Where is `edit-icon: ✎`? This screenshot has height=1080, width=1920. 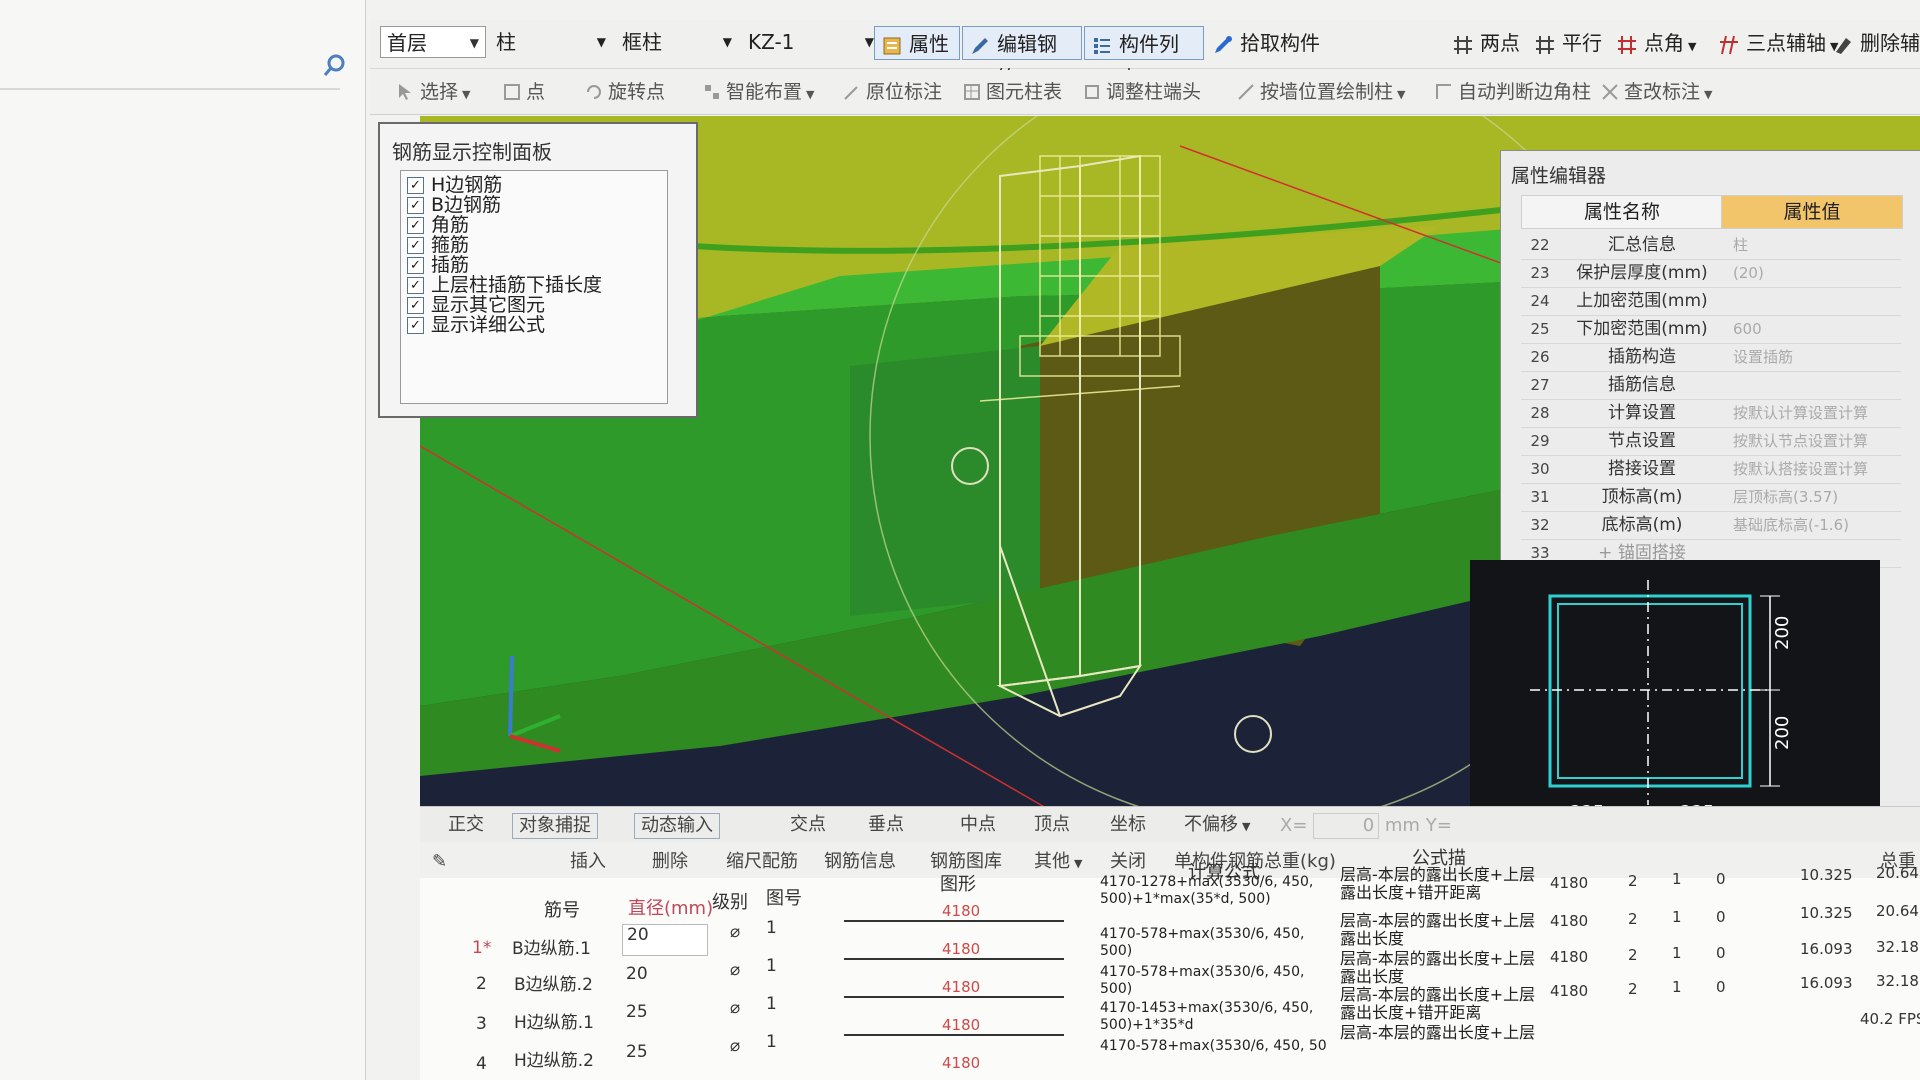 edit-icon: ✎ is located at coordinates (439, 862).